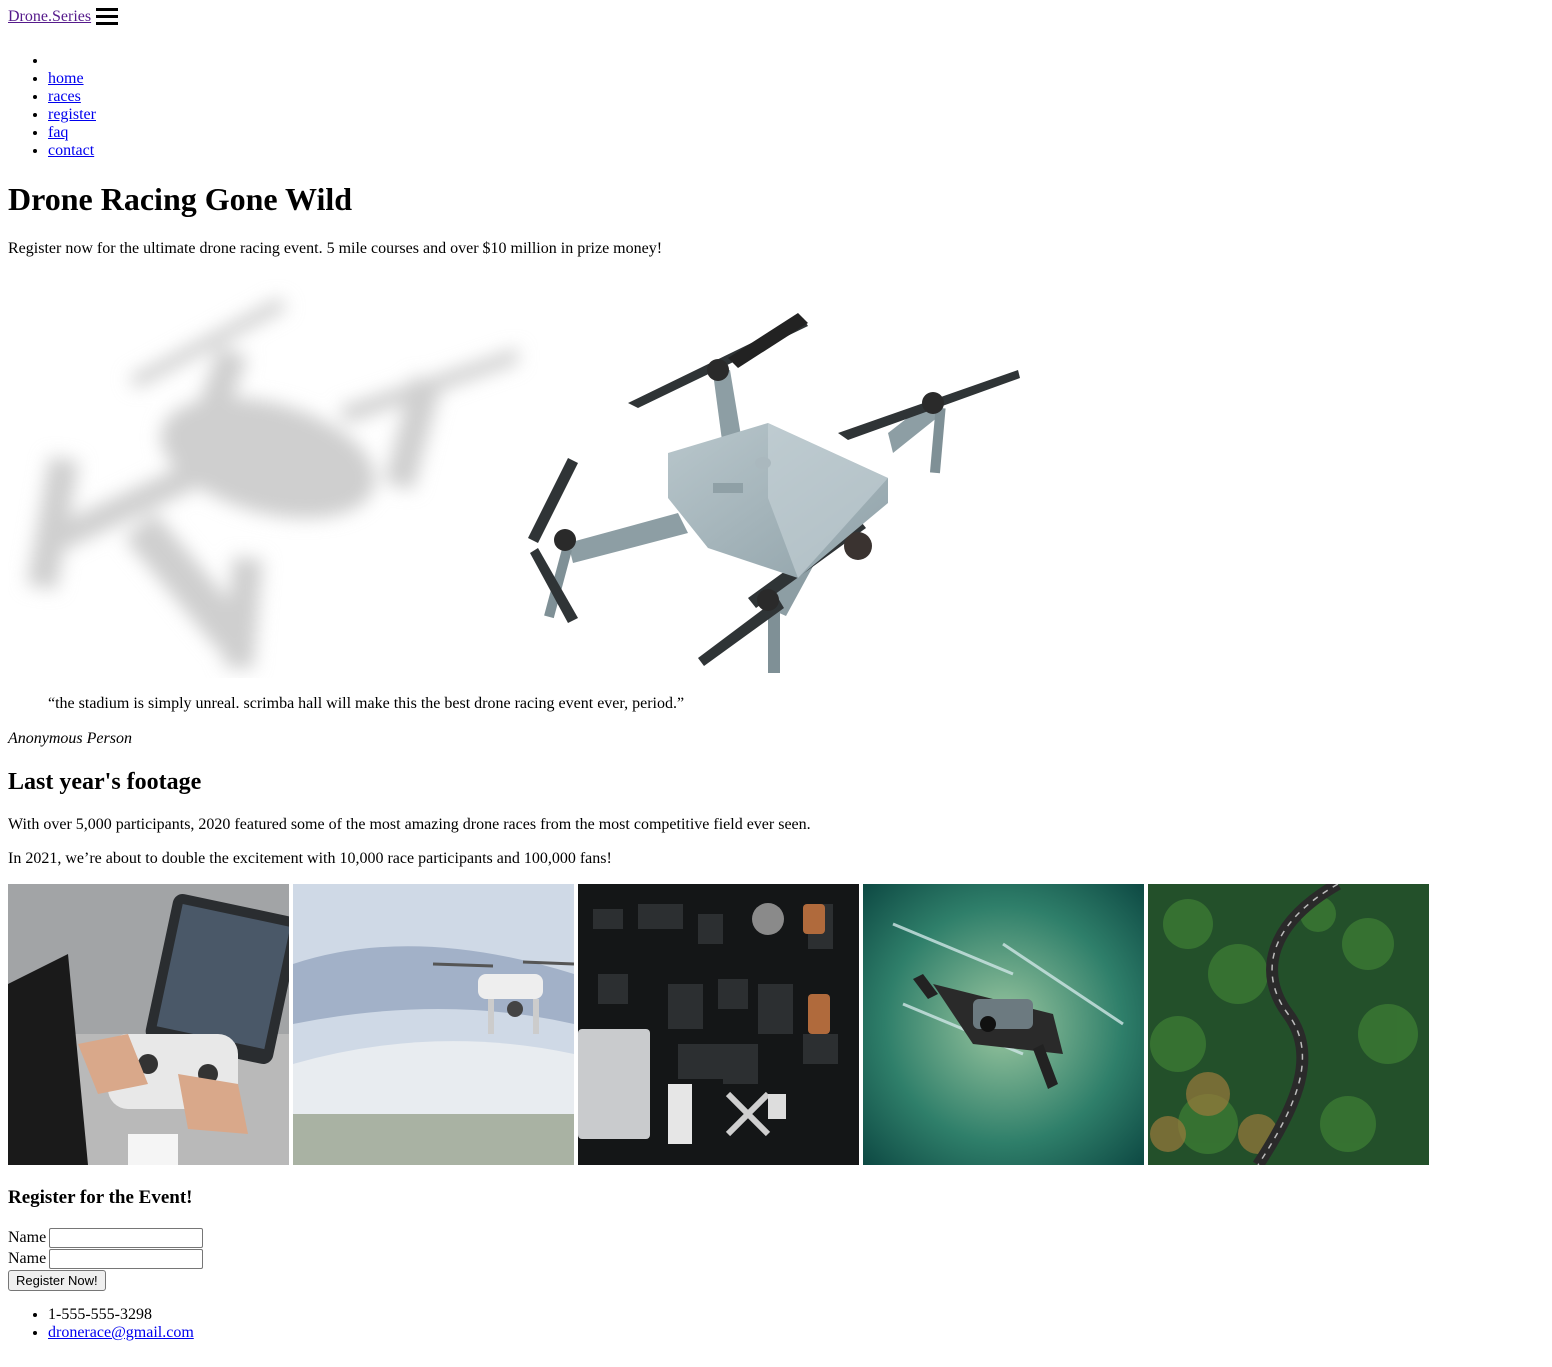  What do you see at coordinates (1288, 1024) in the screenshot?
I see `gallery-image-forest-road` at bounding box center [1288, 1024].